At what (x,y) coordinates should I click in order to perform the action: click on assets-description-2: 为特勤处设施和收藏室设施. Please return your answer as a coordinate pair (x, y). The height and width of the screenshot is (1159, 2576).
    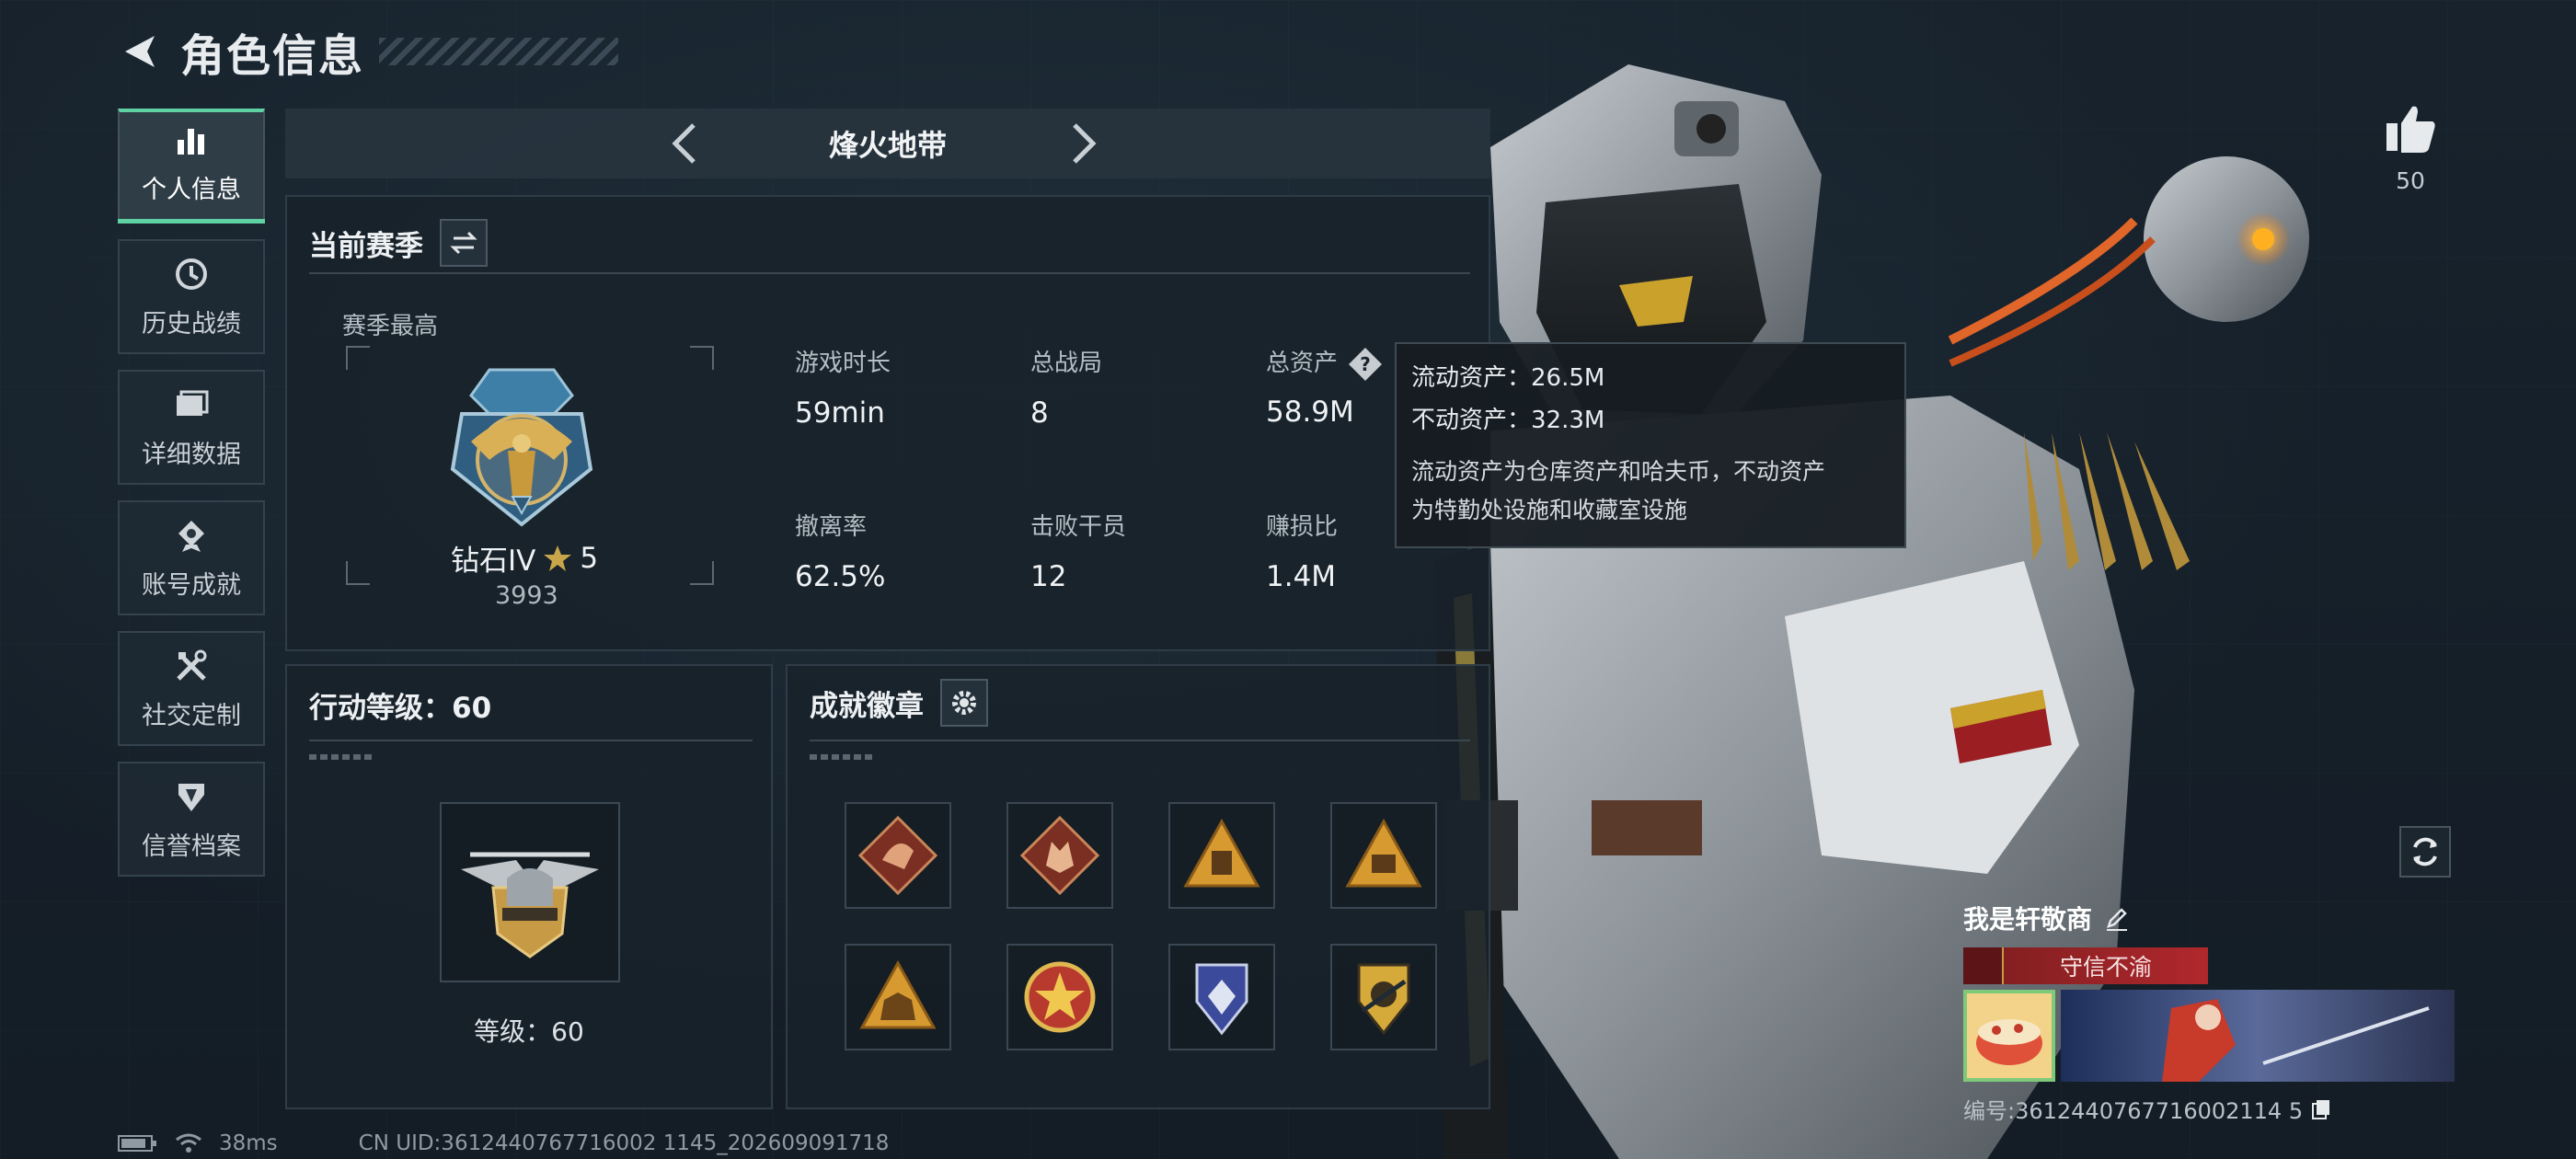
    Looking at the image, I should click on (1549, 510).